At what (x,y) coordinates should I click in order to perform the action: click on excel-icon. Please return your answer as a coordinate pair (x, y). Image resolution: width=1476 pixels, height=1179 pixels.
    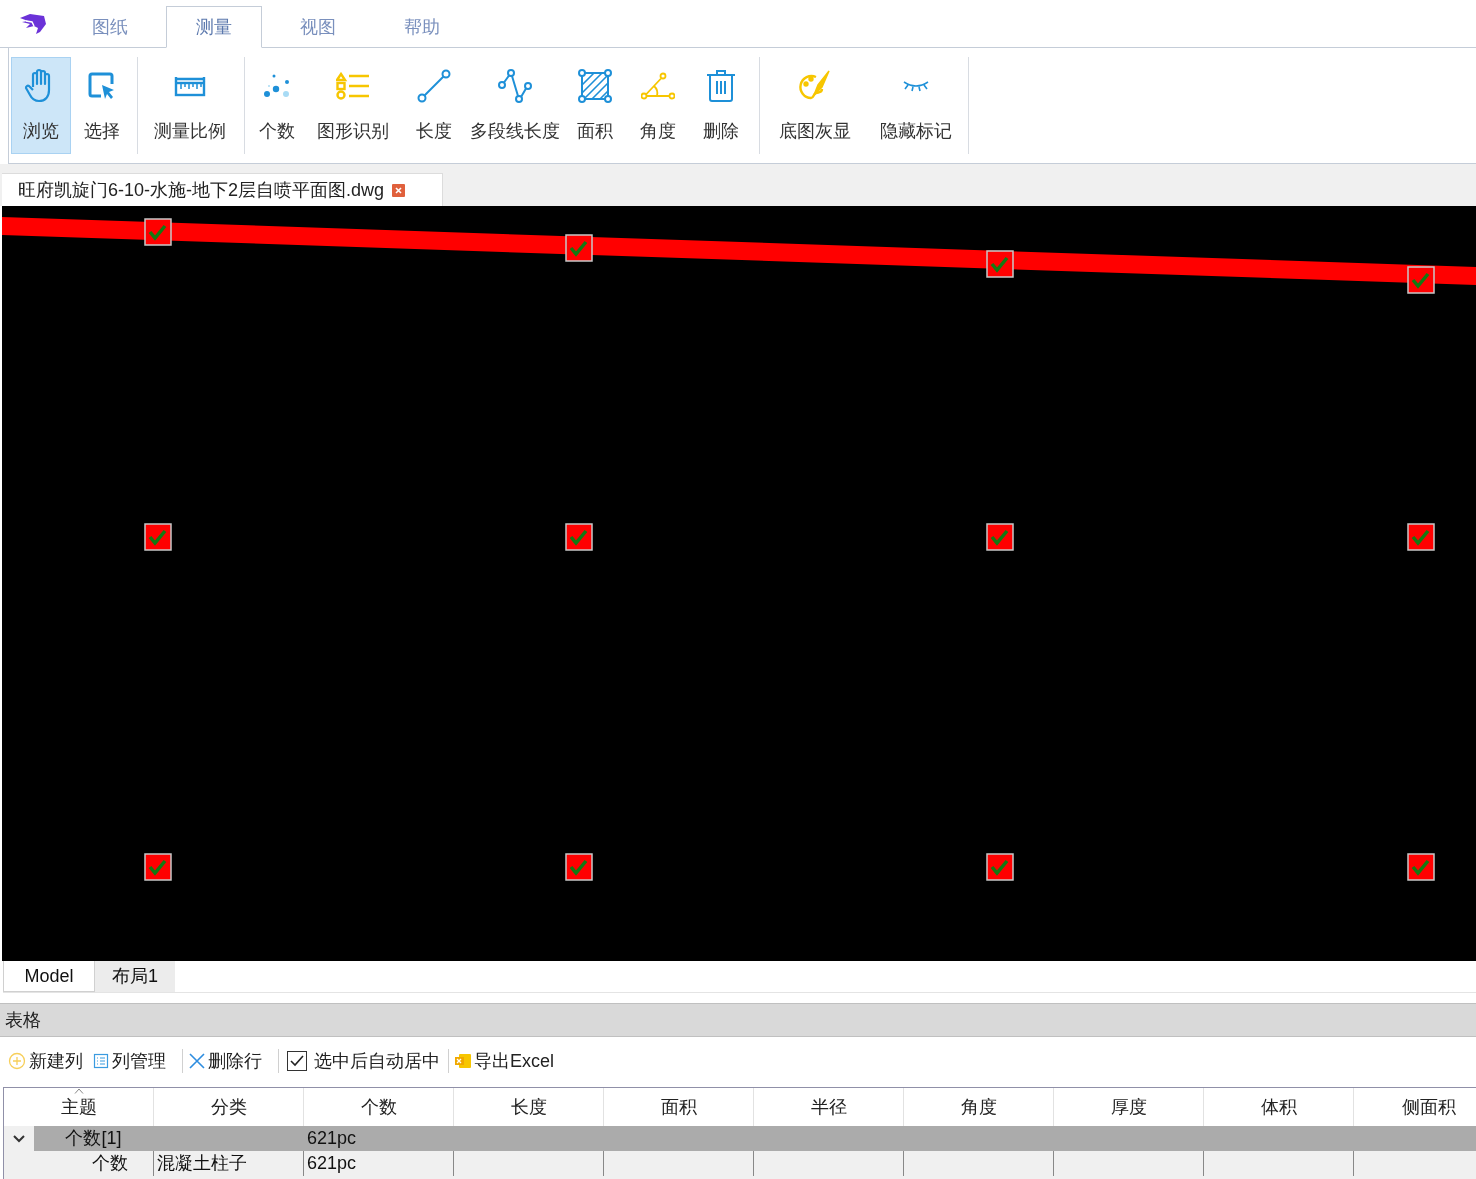
    Looking at the image, I should click on (463, 1061).